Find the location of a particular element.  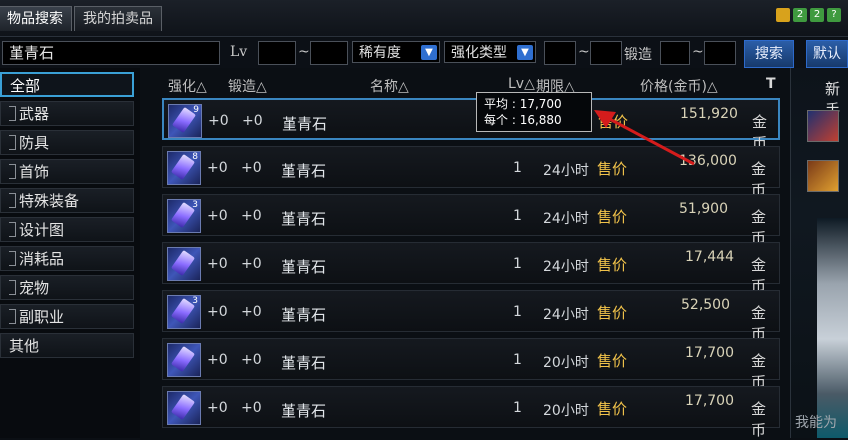

window-button-1: 2 is located at coordinates (800, 15).